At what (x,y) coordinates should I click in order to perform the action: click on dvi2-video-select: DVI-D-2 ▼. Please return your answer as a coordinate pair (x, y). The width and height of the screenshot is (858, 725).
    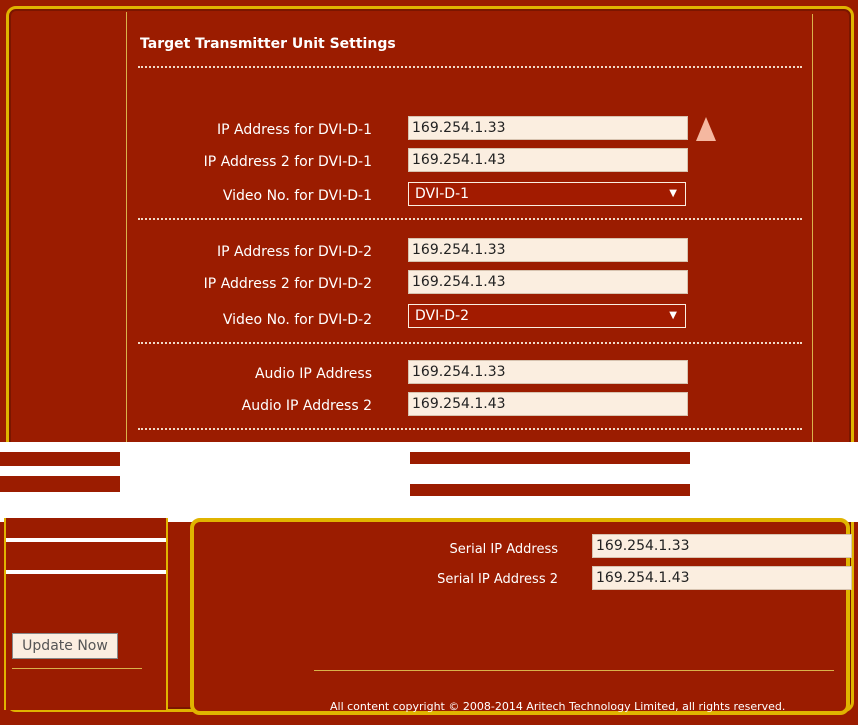
    Looking at the image, I should click on (547, 316).